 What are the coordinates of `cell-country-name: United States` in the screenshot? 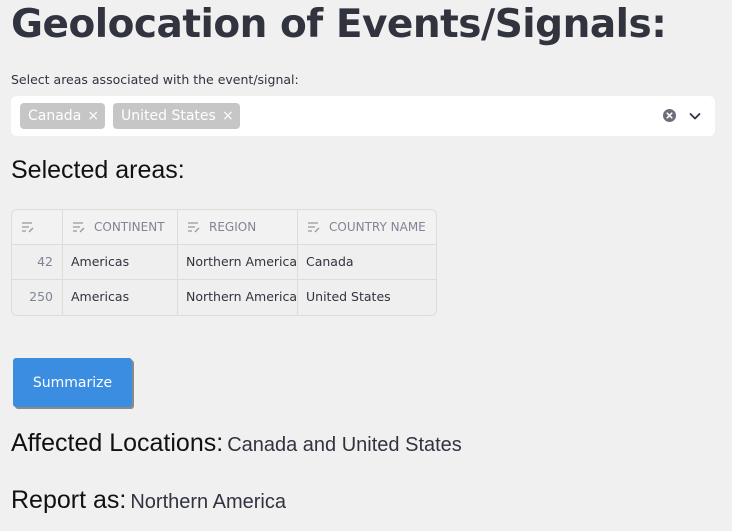 It's located at (367, 297).